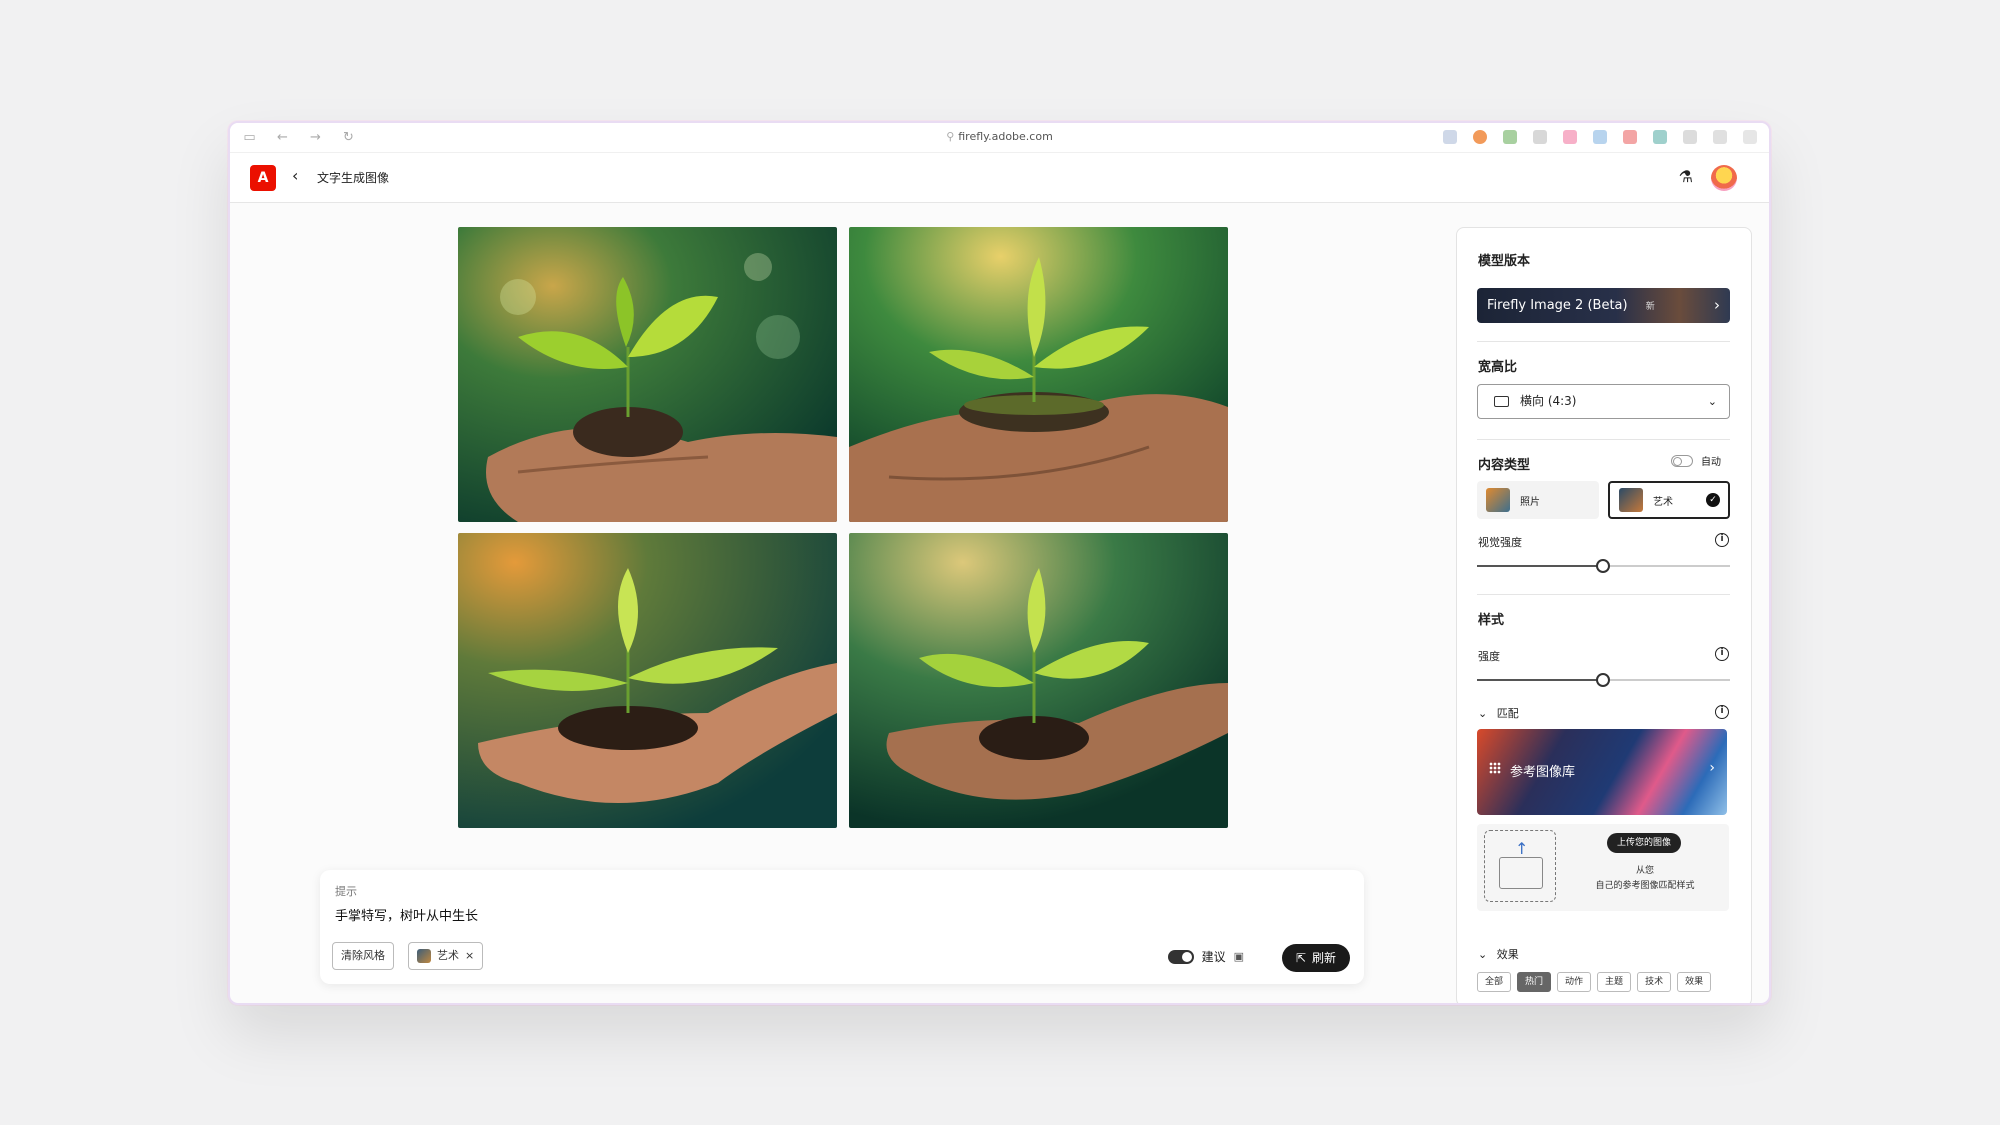 This screenshot has width=2000, height=1125. What do you see at coordinates (1500, 542) in the screenshot?
I see `visual-intensity-label: 视觉强度` at bounding box center [1500, 542].